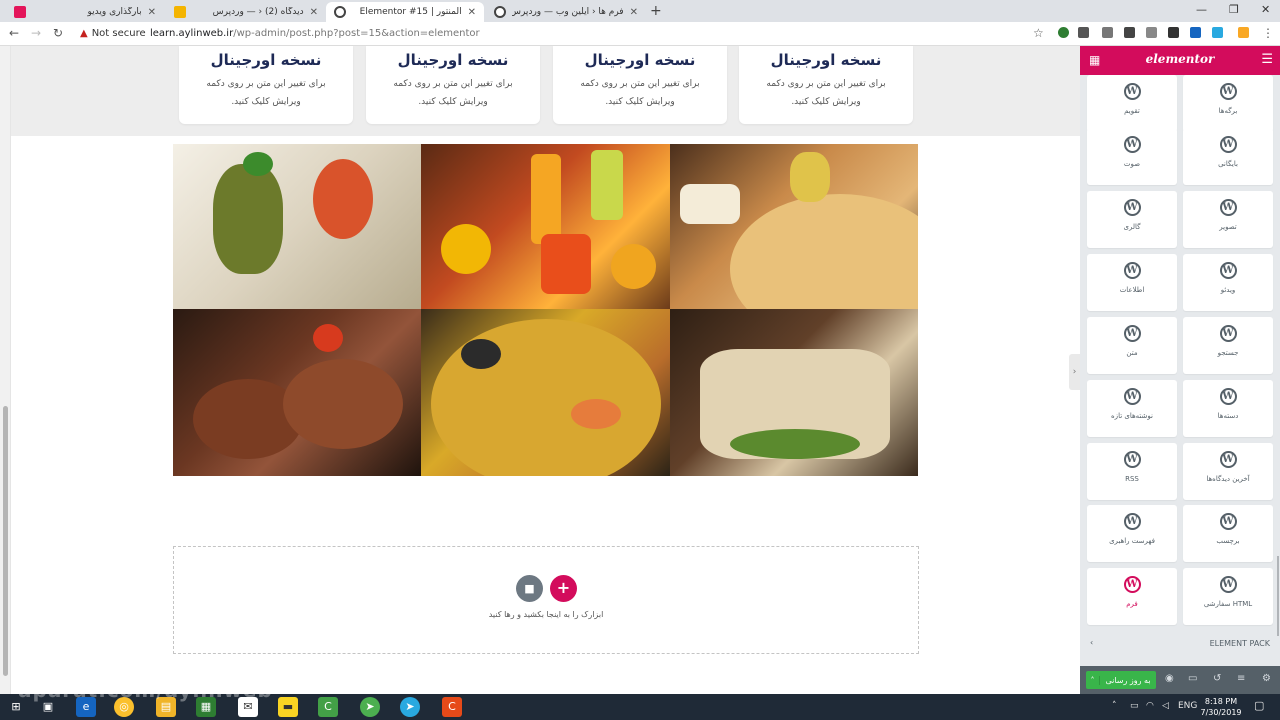 This screenshot has height=720, width=1280. Describe the element at coordinates (1234, 9) in the screenshot. I see `restore-icon: ❐` at that location.